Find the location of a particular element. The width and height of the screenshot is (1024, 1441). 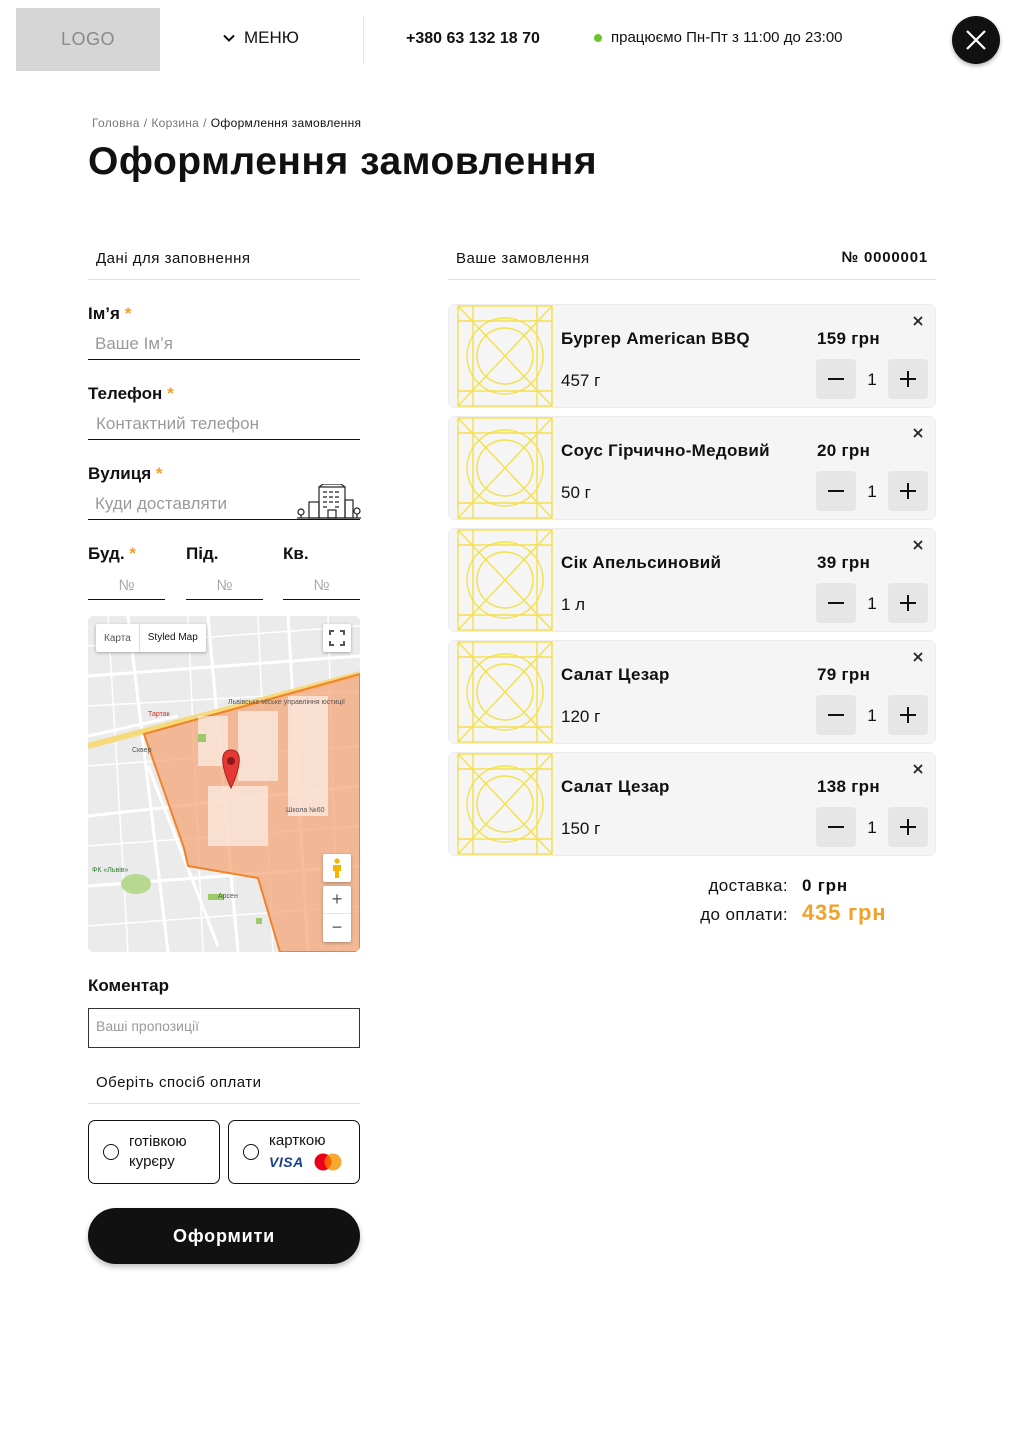

delivery-value: 0 грн is located at coordinates (825, 885).